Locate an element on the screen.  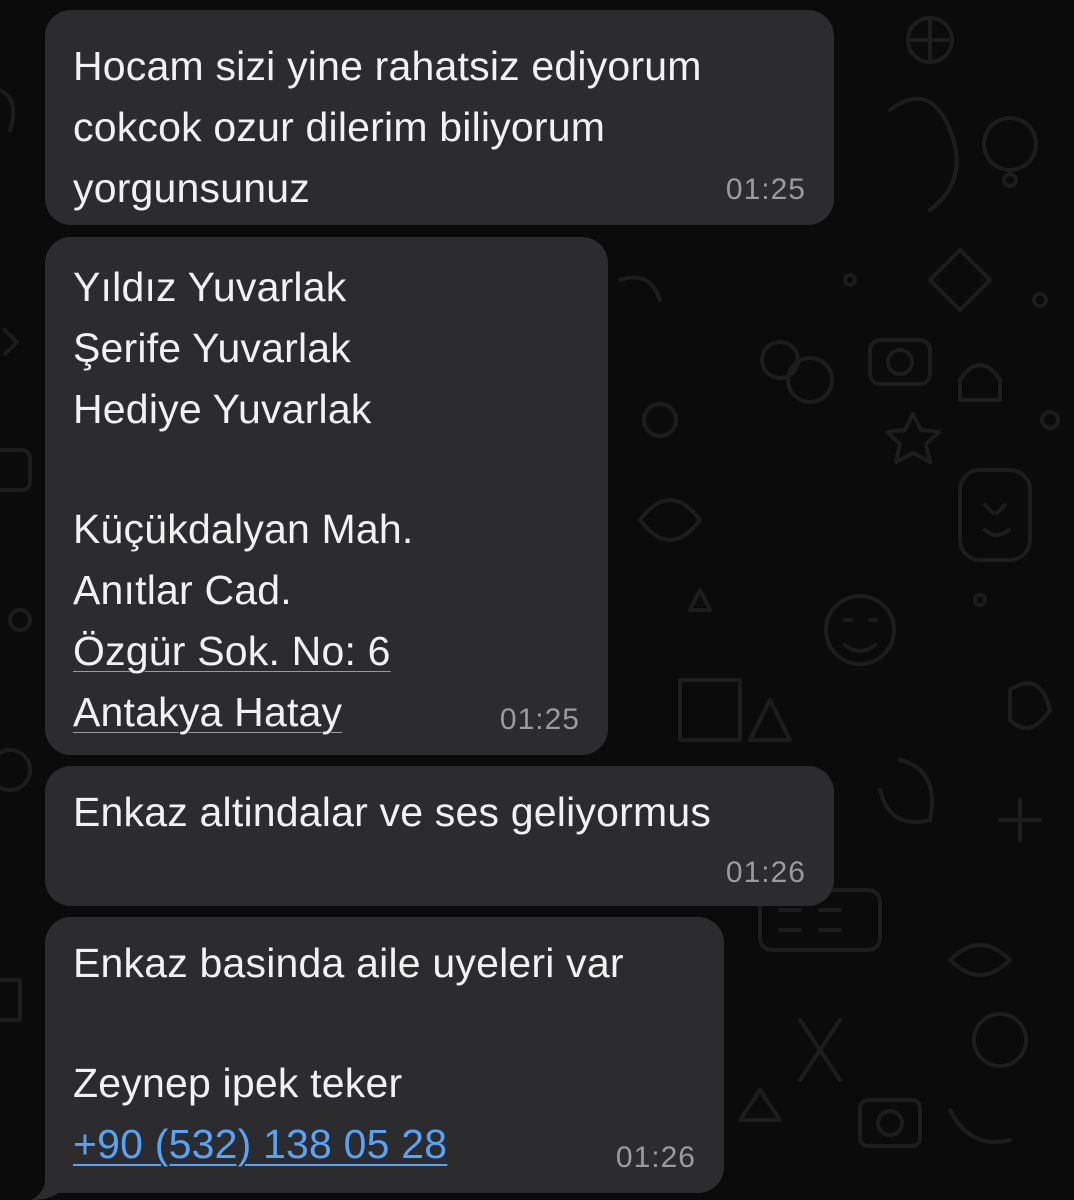
phone-number-link: +90 (532) 138 05 28 is located at coordinates (260, 1144).